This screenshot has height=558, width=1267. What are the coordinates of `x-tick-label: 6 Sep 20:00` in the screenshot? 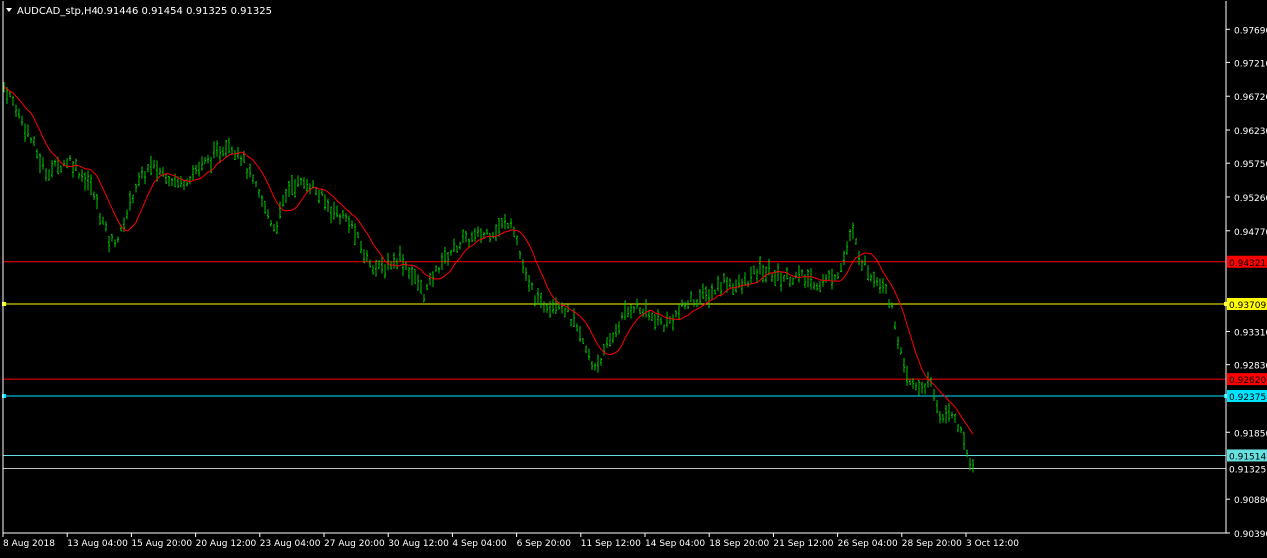 It's located at (544, 544).